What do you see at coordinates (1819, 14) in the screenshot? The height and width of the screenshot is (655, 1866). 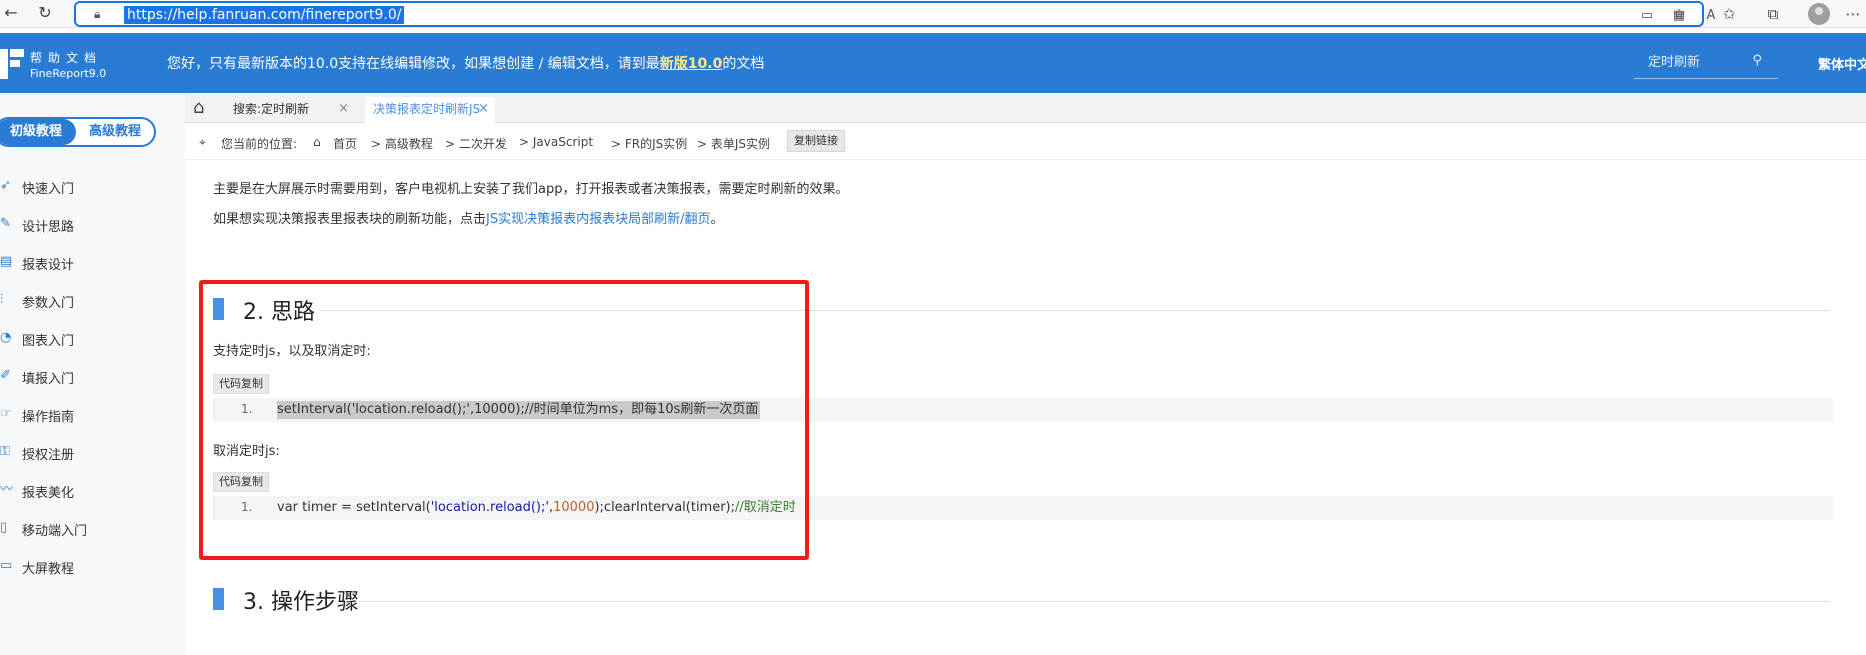 I see `profile-avatar` at bounding box center [1819, 14].